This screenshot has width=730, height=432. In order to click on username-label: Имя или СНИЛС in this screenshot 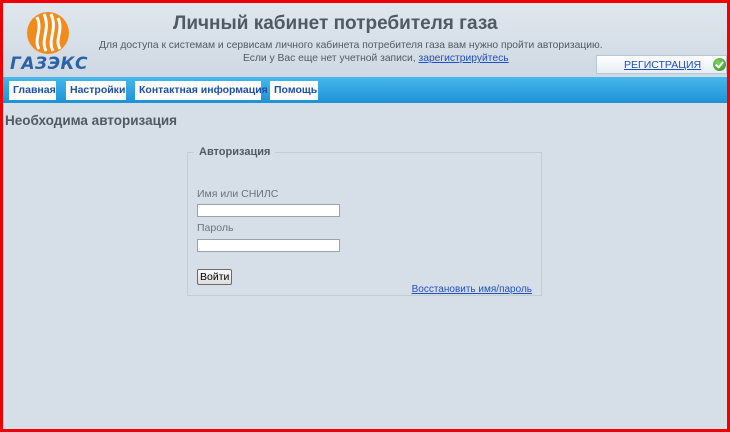, I will do `click(238, 194)`.